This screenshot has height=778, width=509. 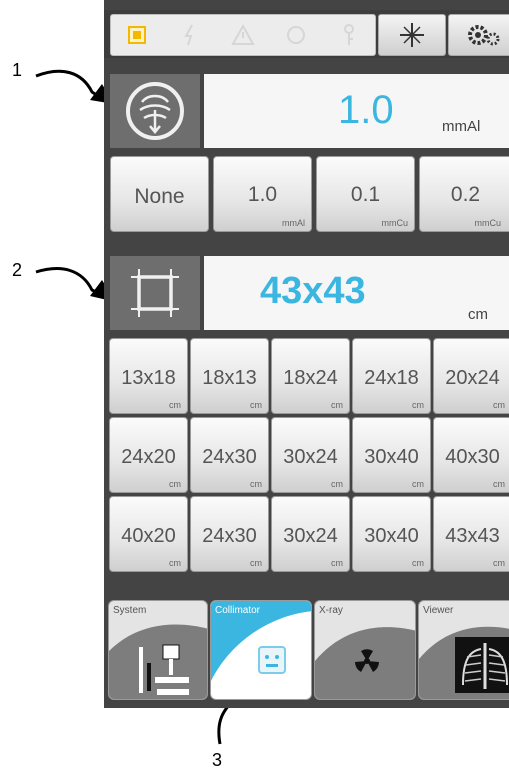 I want to click on size-preset-43x43: 43x43 cm, so click(x=471, y=534).